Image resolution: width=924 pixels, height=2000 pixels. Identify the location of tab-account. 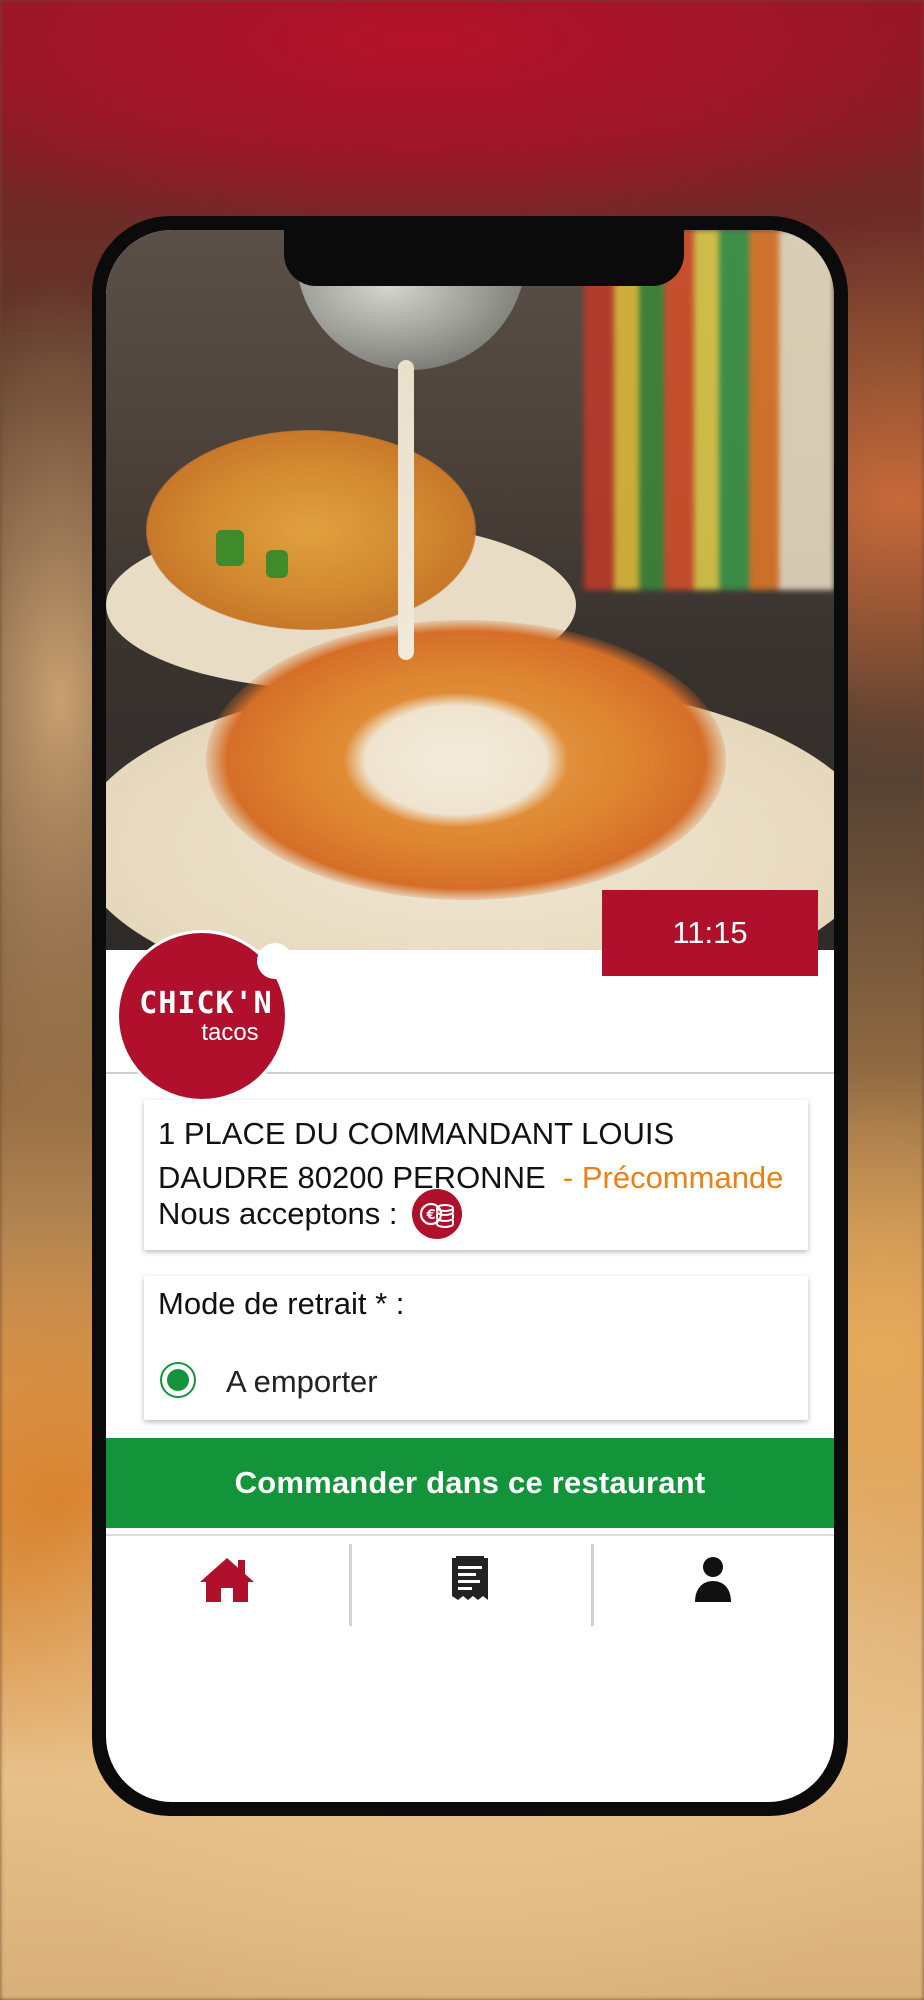
(712, 1581).